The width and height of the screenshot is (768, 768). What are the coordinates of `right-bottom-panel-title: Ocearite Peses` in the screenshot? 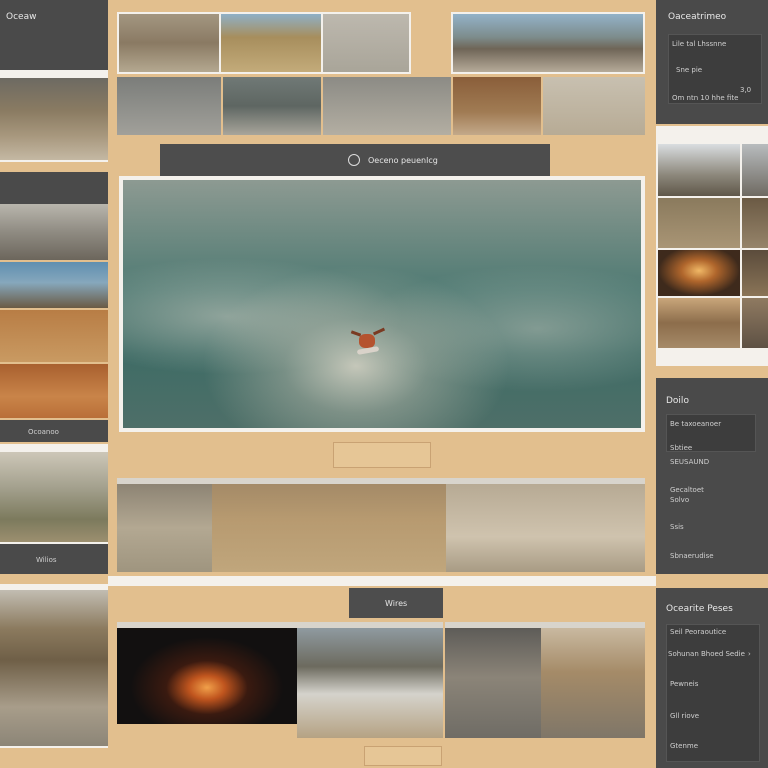 It's located at (699, 609).